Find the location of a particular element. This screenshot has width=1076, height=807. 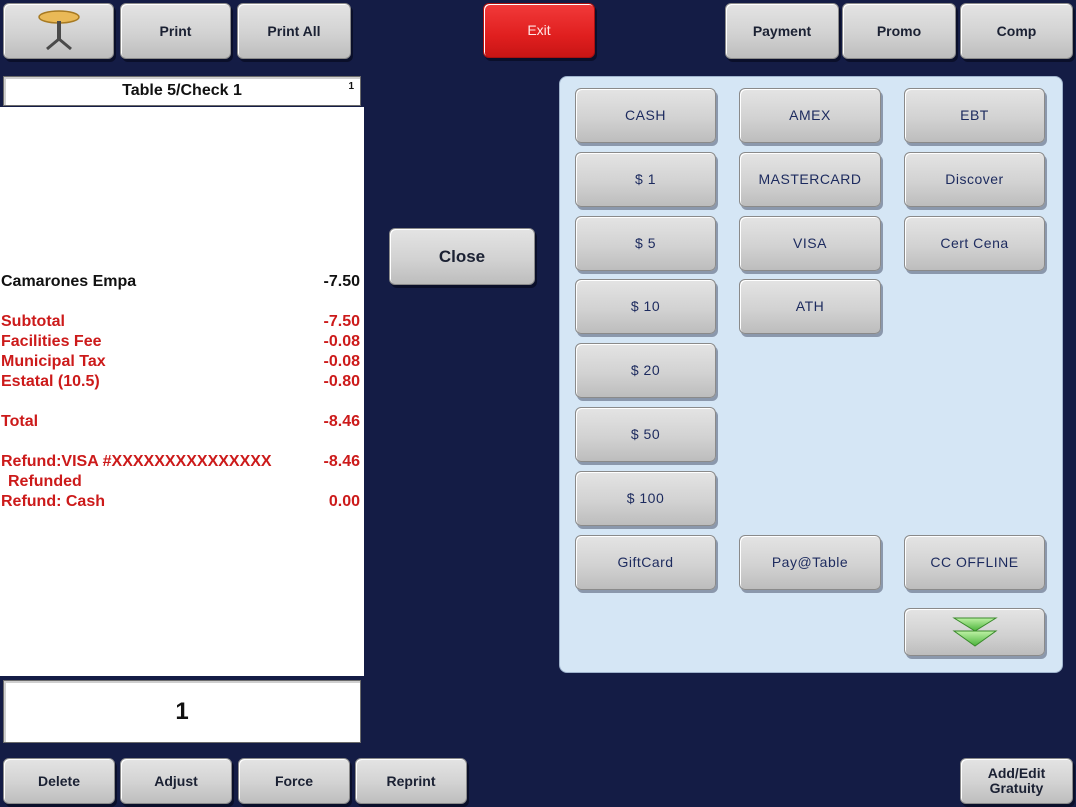

facilities-fee-row: Facilities Fee -0.08 is located at coordinates (180, 343).